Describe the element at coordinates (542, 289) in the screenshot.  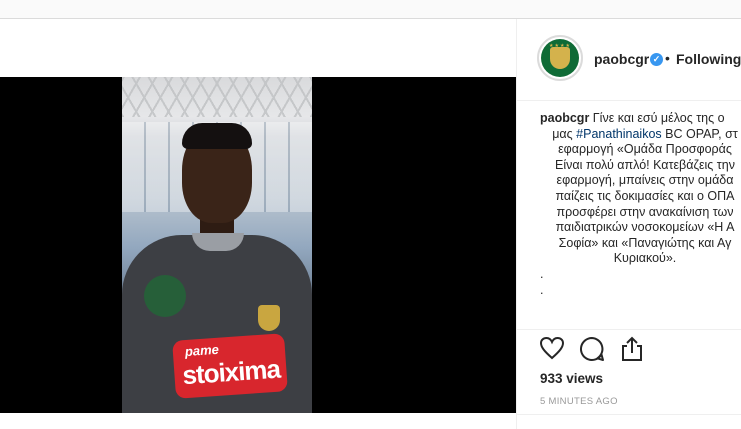
I see `caption-line-12: .` at that location.